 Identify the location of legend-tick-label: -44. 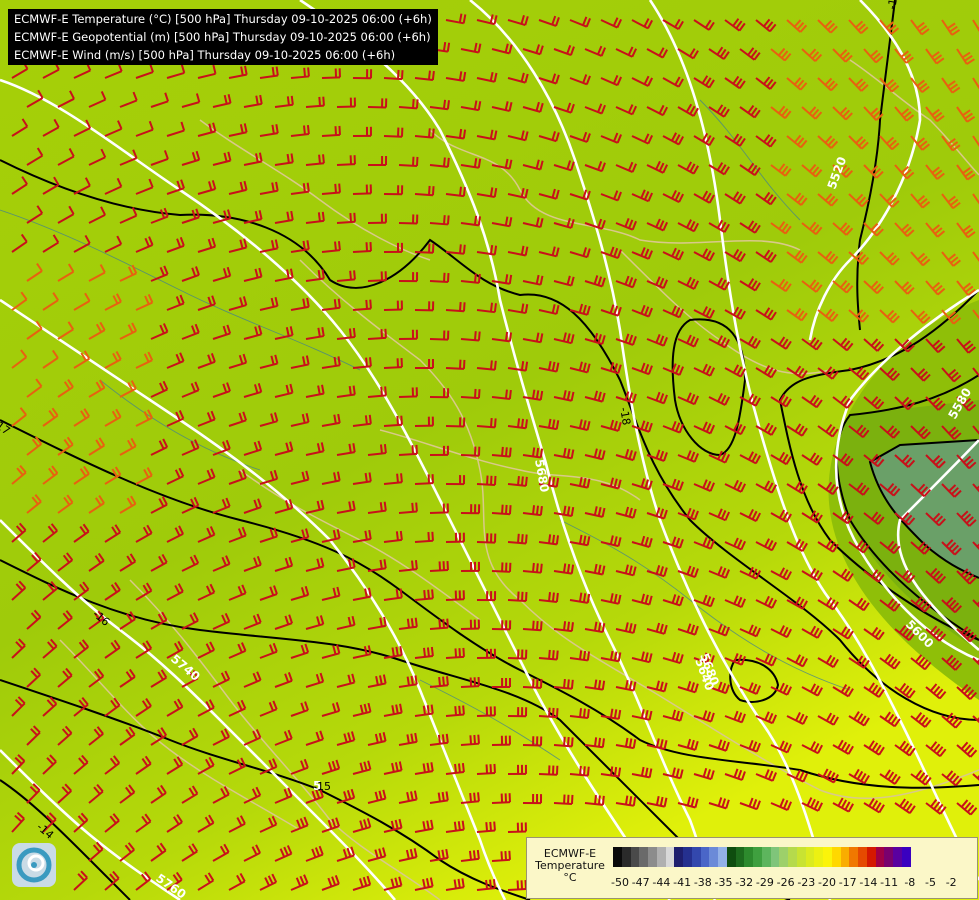
(661, 882).